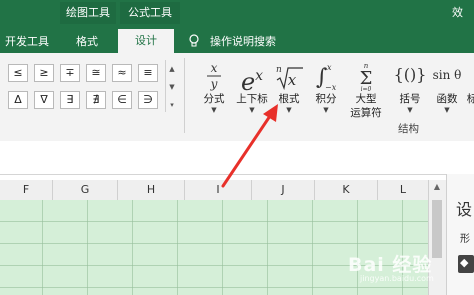  What do you see at coordinates (390, 265) in the screenshot?
I see `baidu-watermark: Bai 经验` at bounding box center [390, 265].